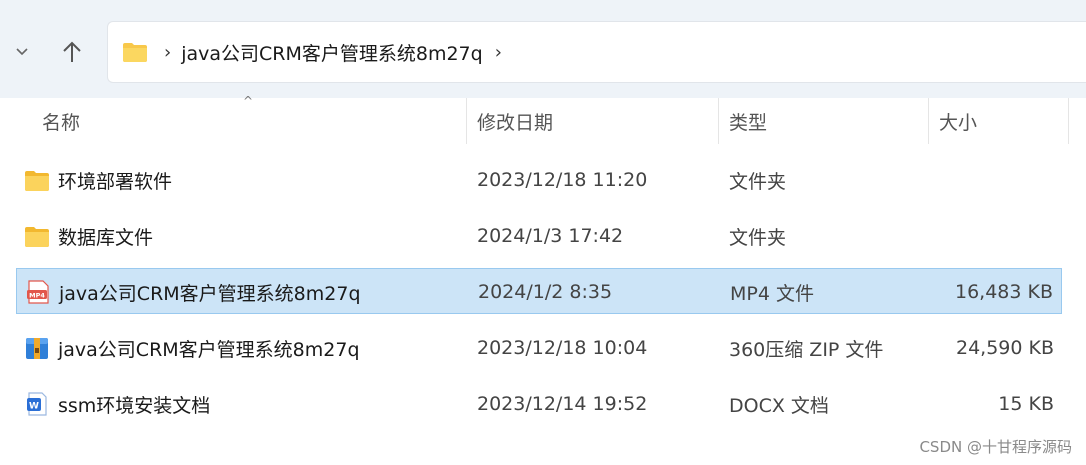  I want to click on mp4-file-icon: MP4, so click(38, 292).